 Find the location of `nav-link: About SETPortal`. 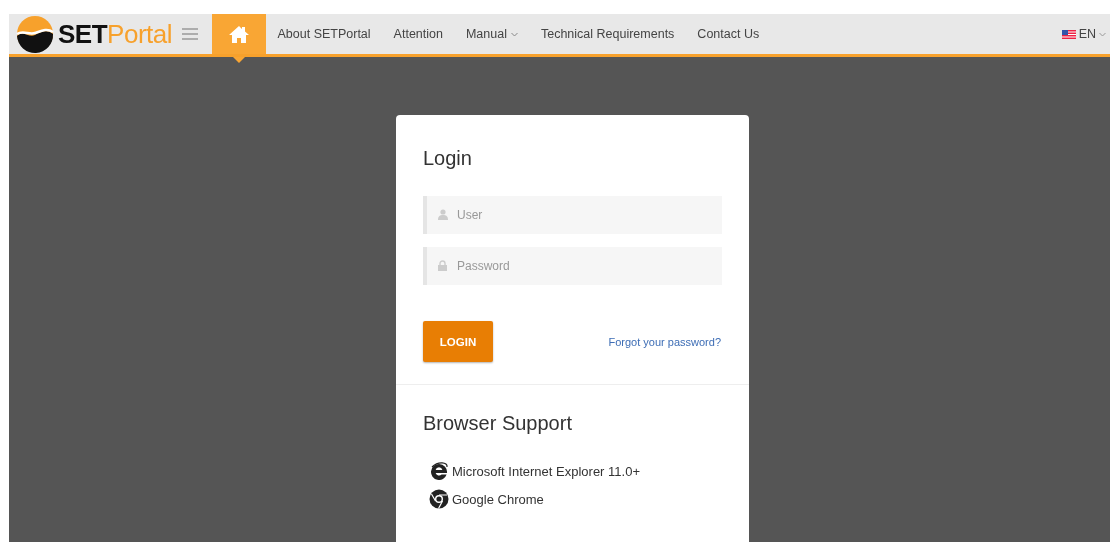

nav-link: About SETPortal is located at coordinates (324, 34).